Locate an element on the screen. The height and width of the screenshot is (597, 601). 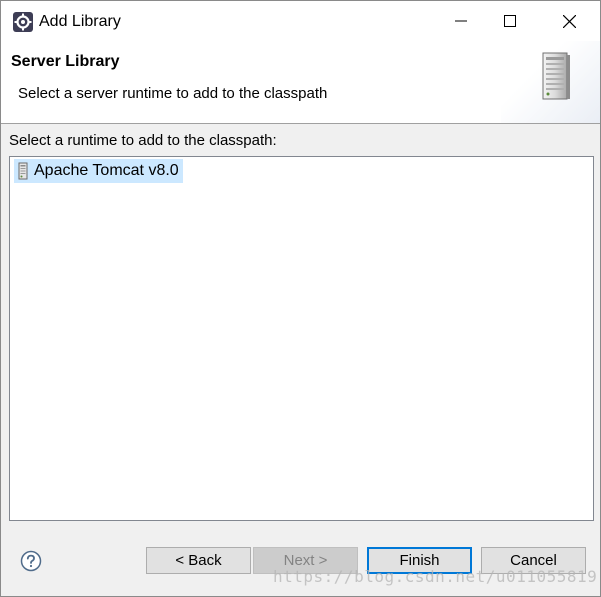
server-runtime-icon is located at coordinates (23, 171).